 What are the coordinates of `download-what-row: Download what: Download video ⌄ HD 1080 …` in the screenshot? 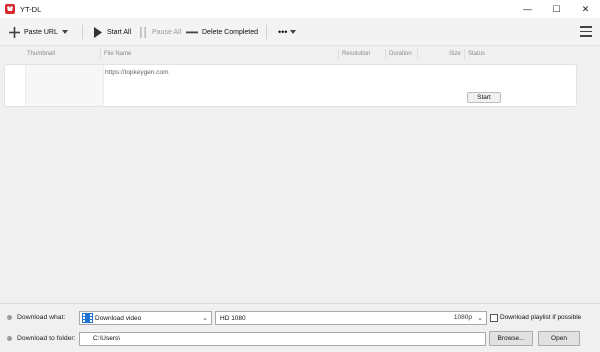 It's located at (300, 318).